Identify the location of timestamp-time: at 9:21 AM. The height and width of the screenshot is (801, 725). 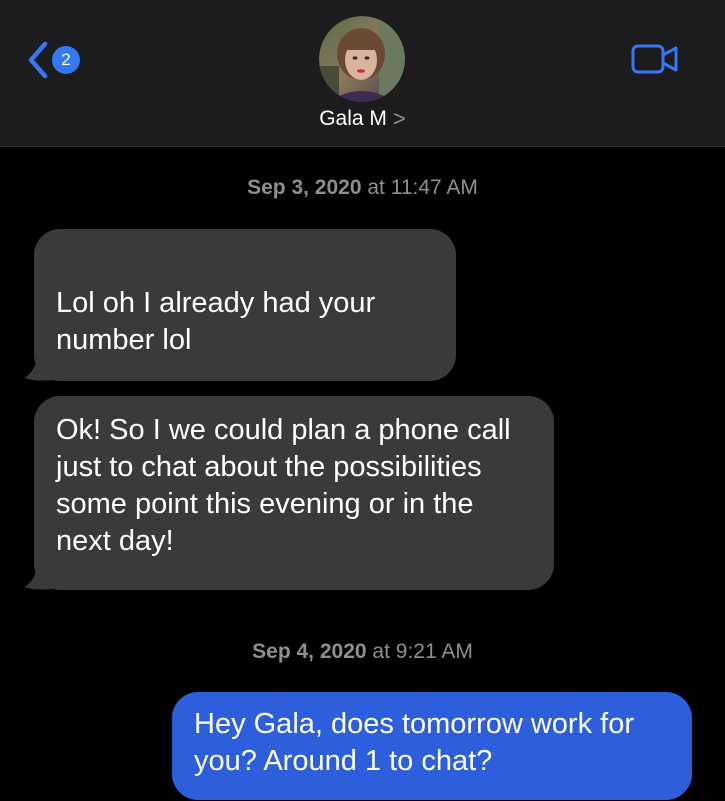
(422, 651).